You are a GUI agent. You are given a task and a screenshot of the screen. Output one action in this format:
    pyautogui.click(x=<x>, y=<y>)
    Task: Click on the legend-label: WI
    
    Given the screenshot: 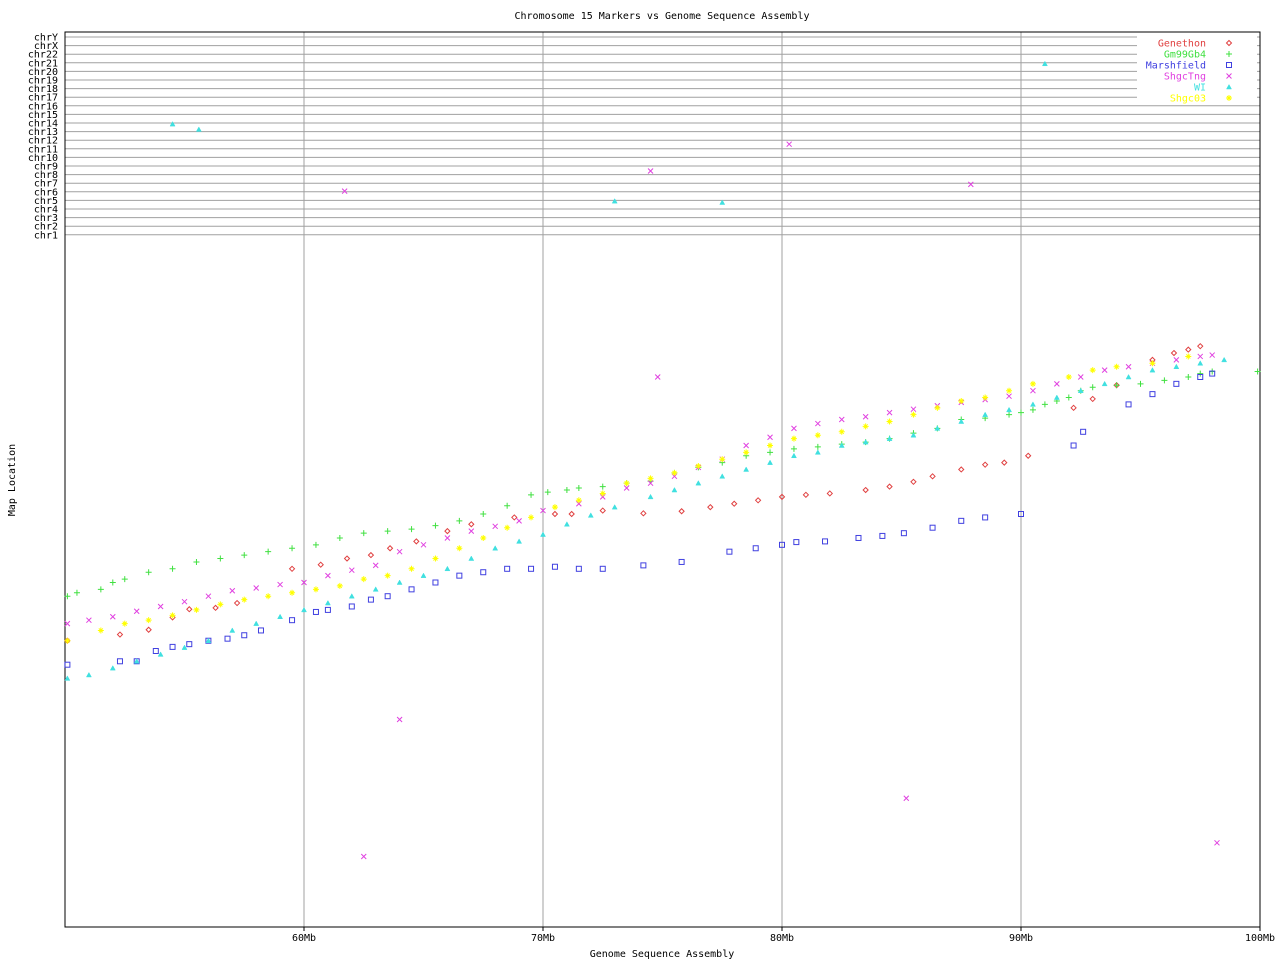 What is the action you would take?
    pyautogui.click(x=1200, y=88)
    